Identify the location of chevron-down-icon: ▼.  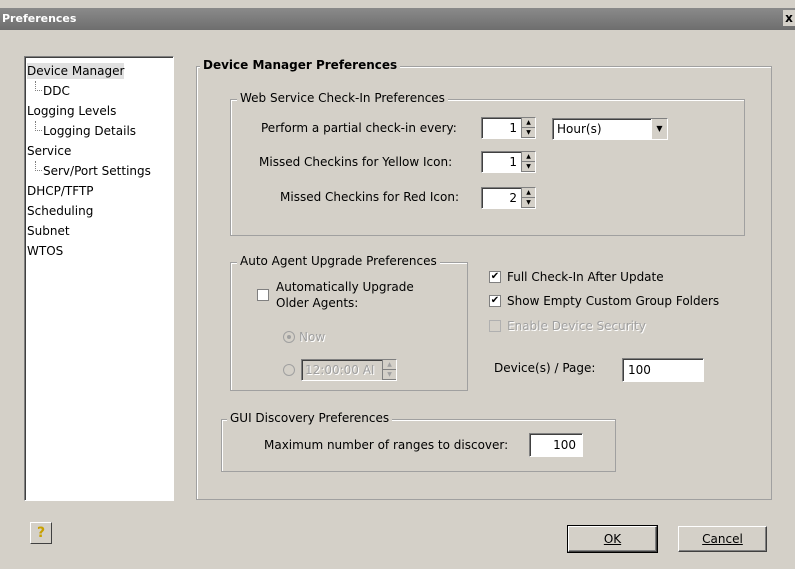
(659, 129).